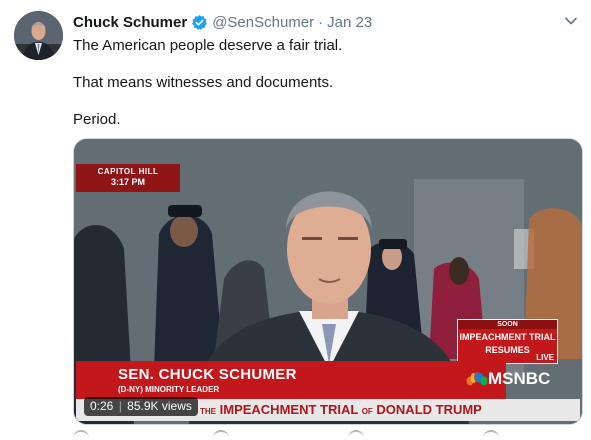 This screenshot has height=440, width=591. I want to click on tweet-actions, so click(313, 434).